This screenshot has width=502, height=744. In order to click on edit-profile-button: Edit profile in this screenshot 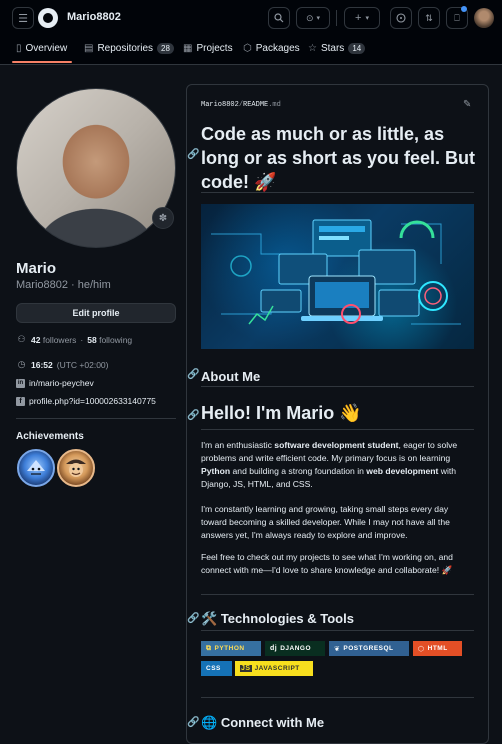, I will do `click(96, 313)`.